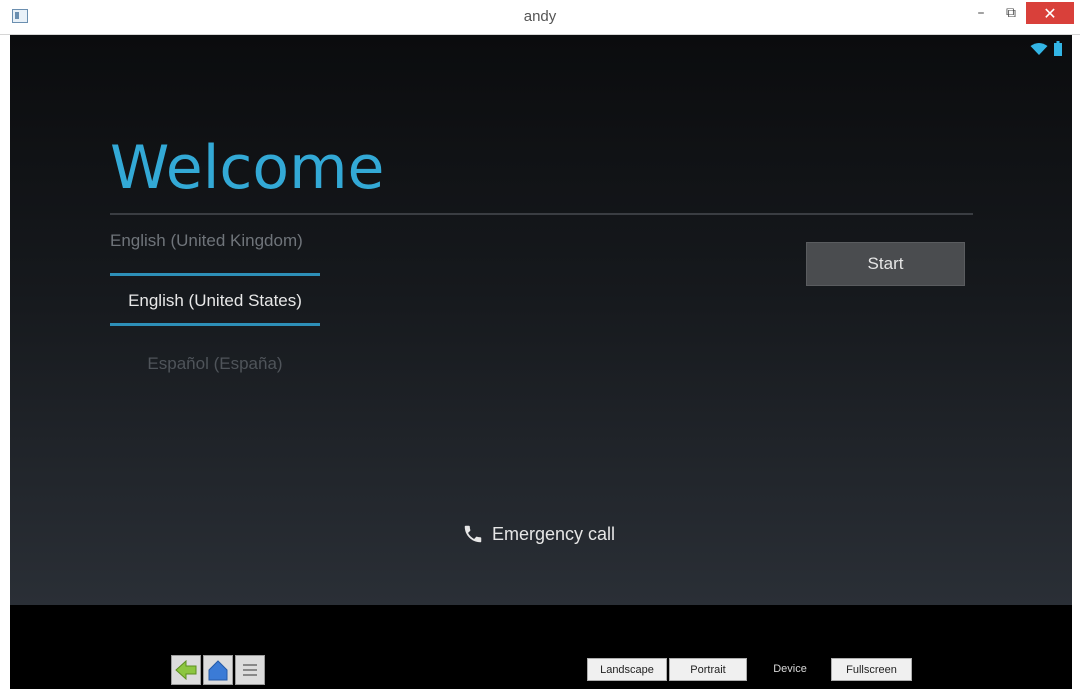 The height and width of the screenshot is (695, 1080). What do you see at coordinates (790, 669) in the screenshot?
I see `device-label: Device` at bounding box center [790, 669].